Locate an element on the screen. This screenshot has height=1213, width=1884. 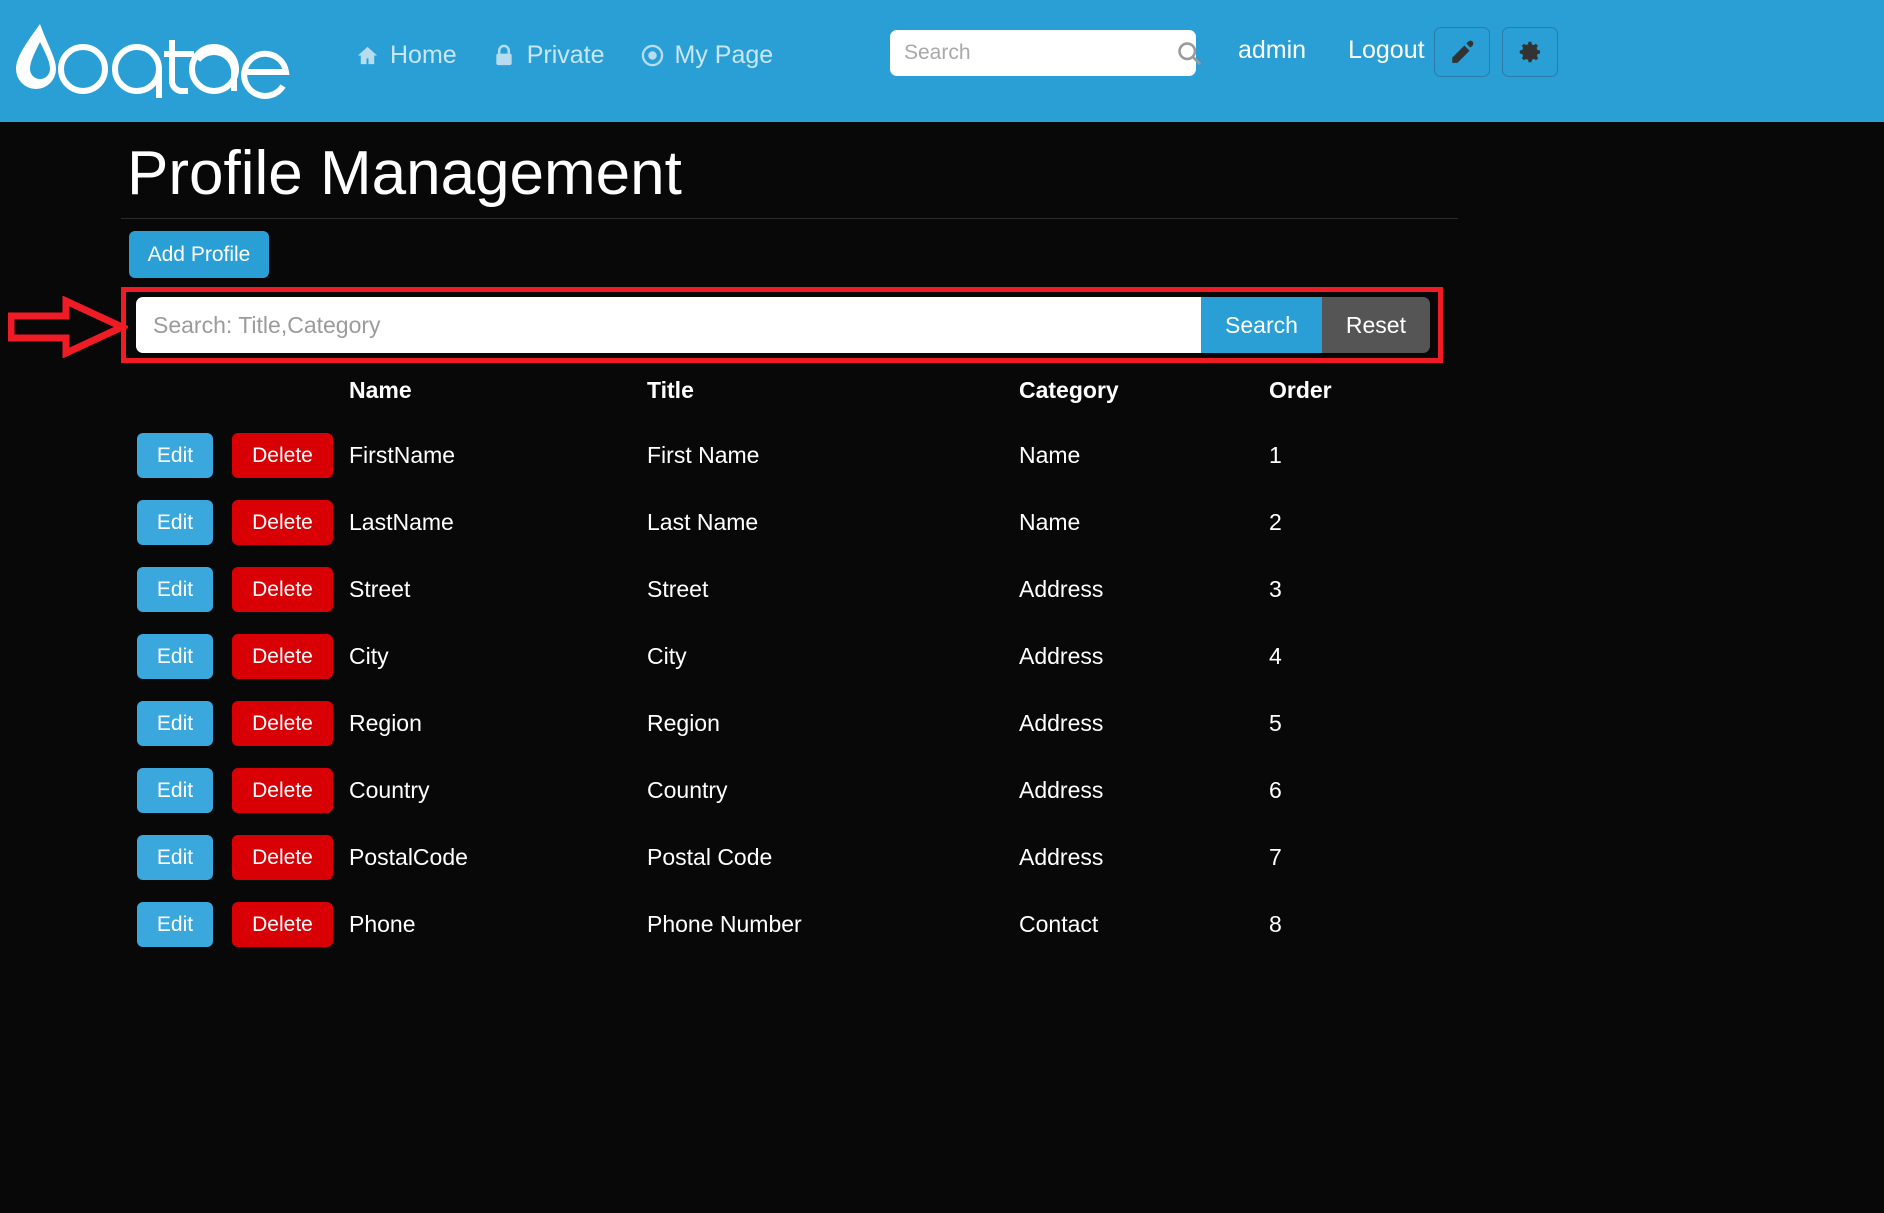
cell-order: 4 is located at coordinates (1275, 656).